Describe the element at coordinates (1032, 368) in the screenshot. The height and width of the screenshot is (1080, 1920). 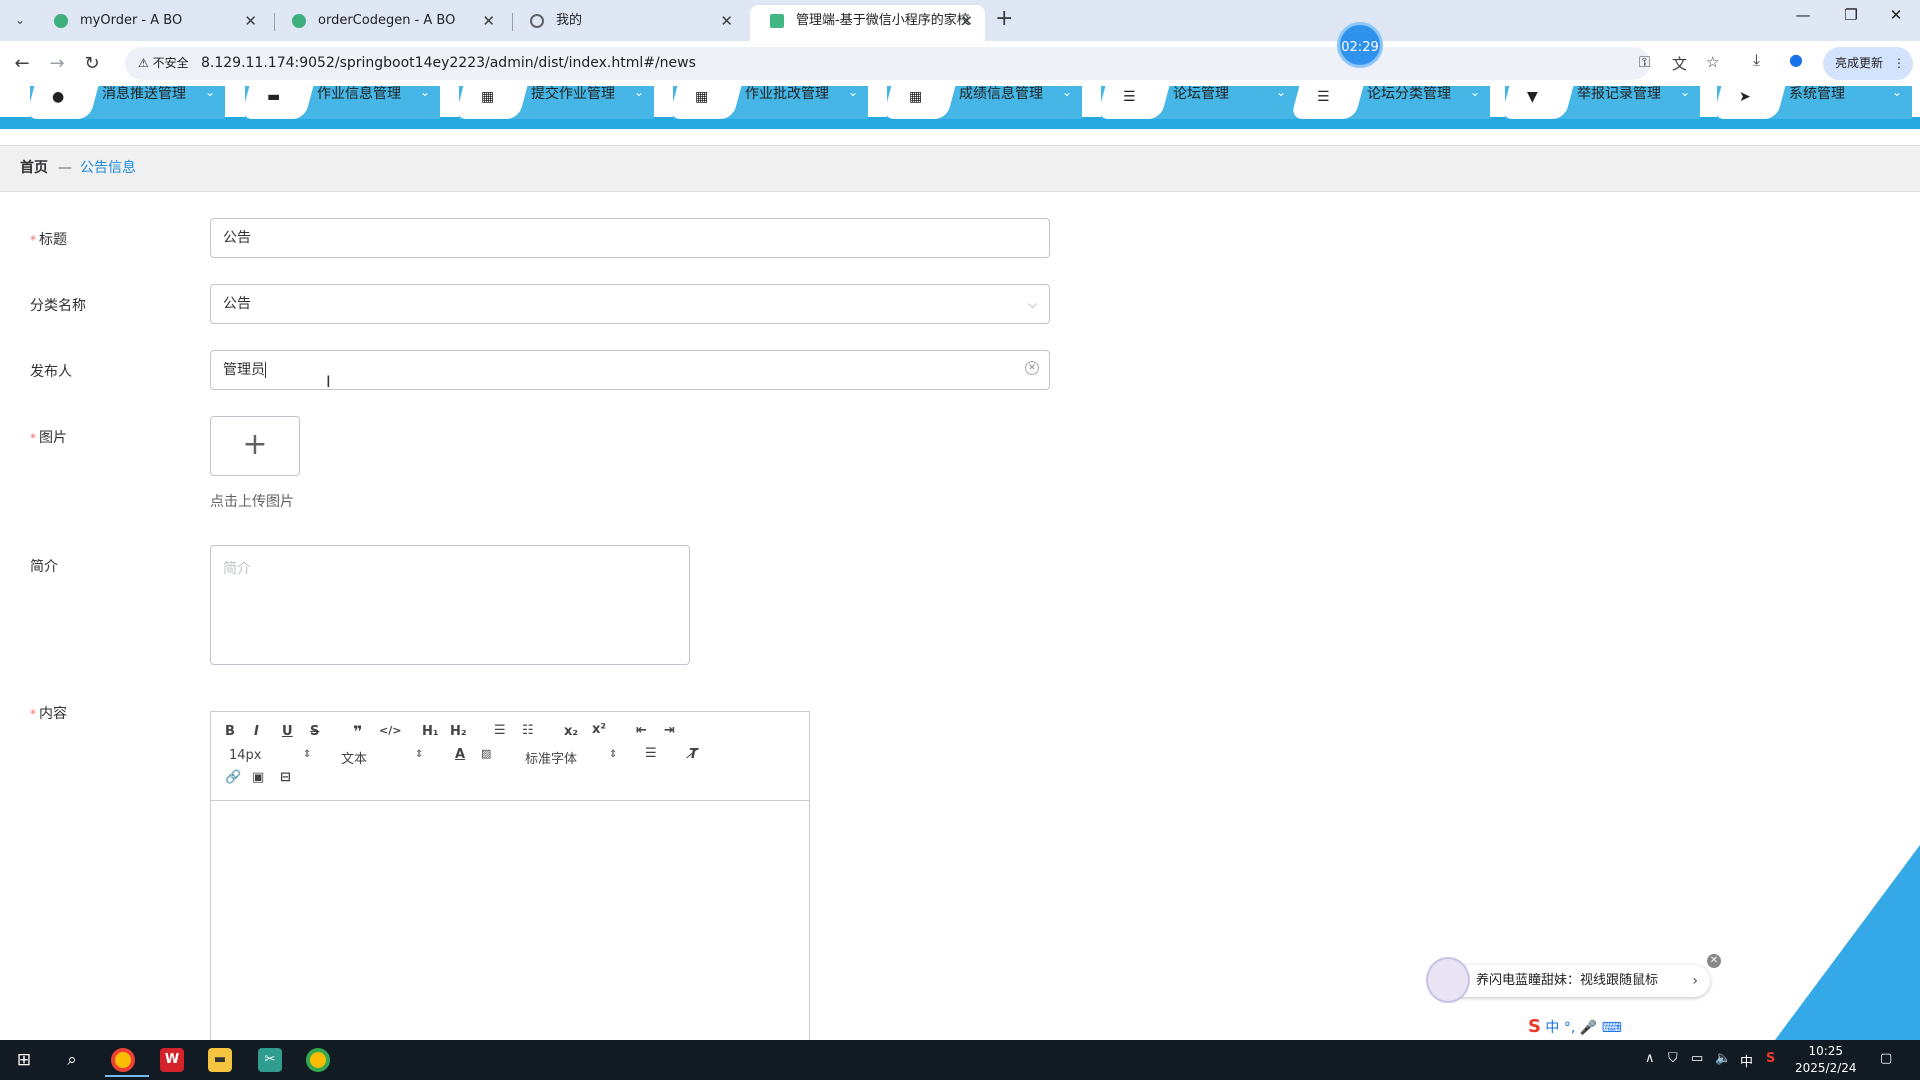
I see `clear-input-icon: ✕` at that location.